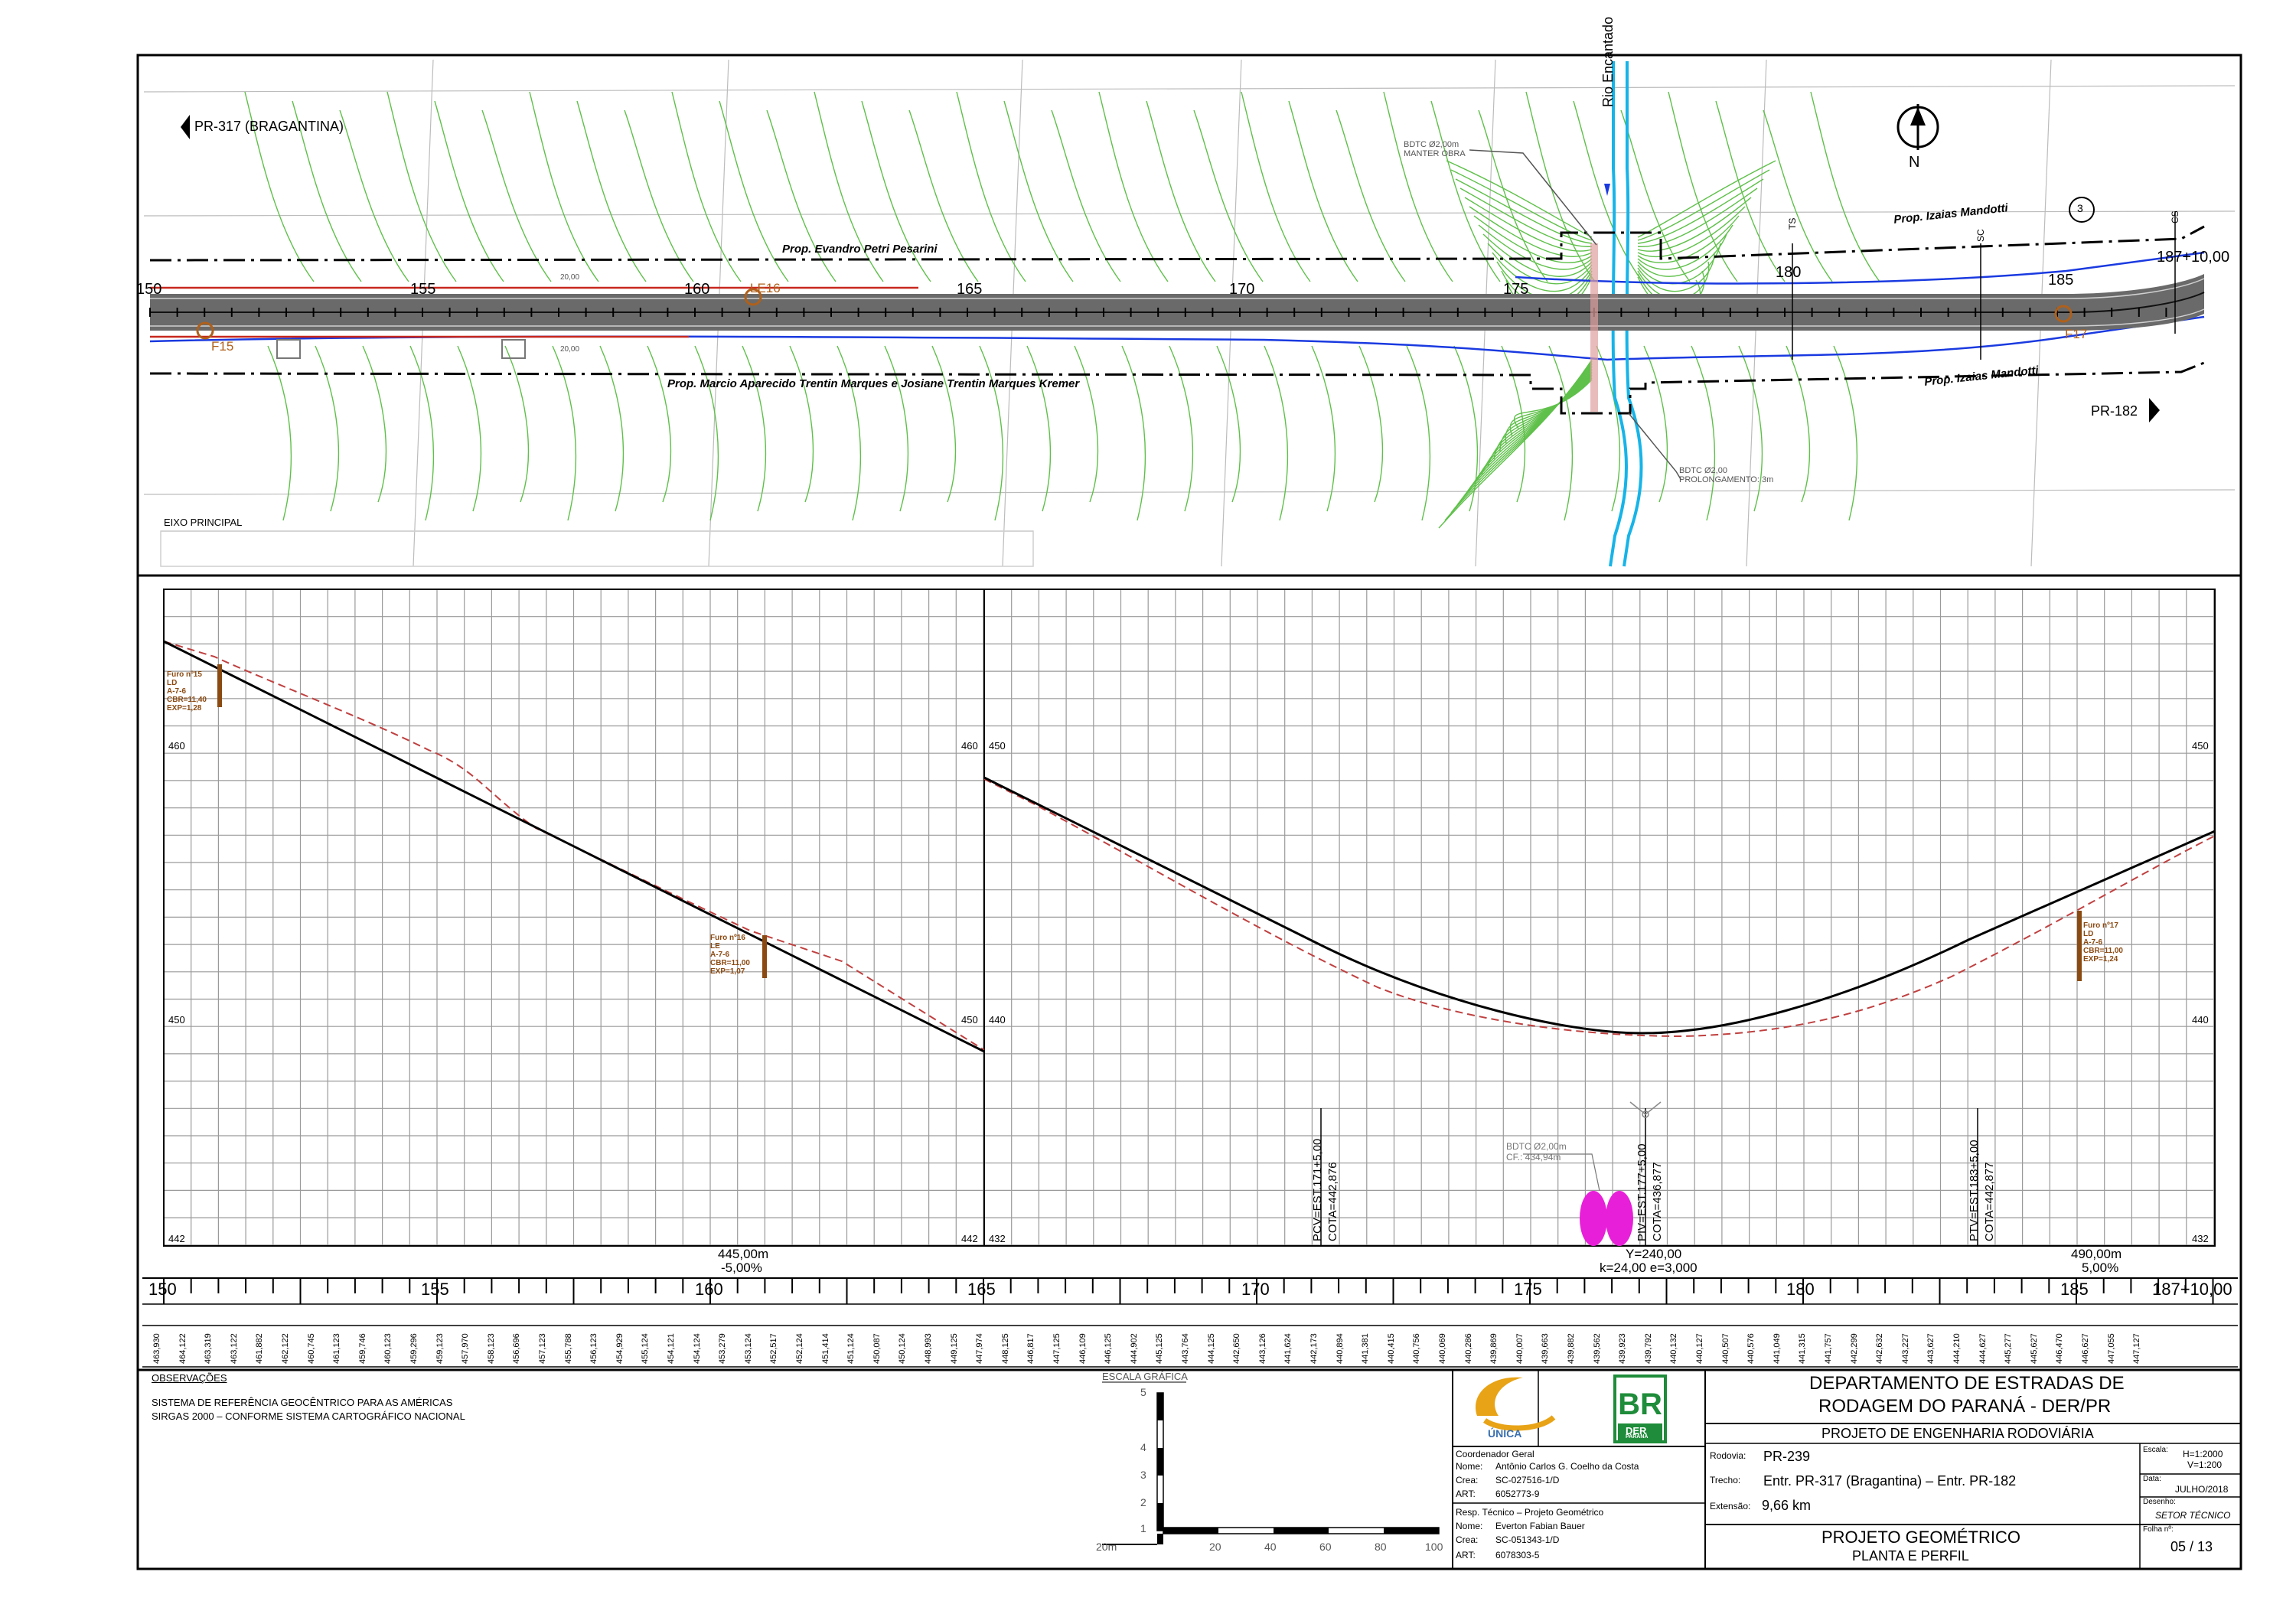  I want to click on left-tick-442-l: 442, so click(176, 1238).